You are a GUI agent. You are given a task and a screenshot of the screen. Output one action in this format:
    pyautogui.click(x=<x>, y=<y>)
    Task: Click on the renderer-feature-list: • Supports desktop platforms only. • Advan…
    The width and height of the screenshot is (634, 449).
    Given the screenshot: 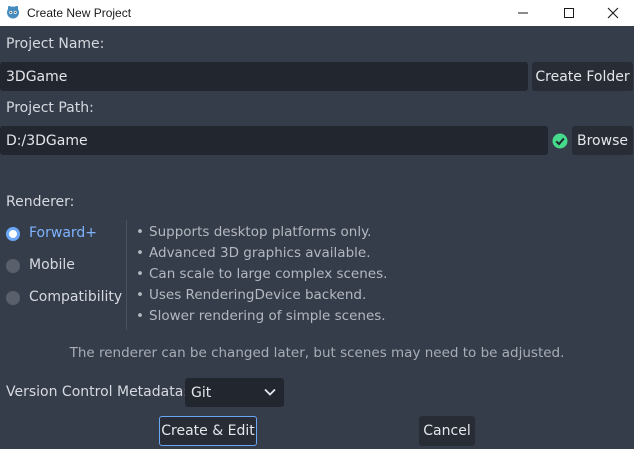 What is the action you would take?
    pyautogui.click(x=261, y=276)
    